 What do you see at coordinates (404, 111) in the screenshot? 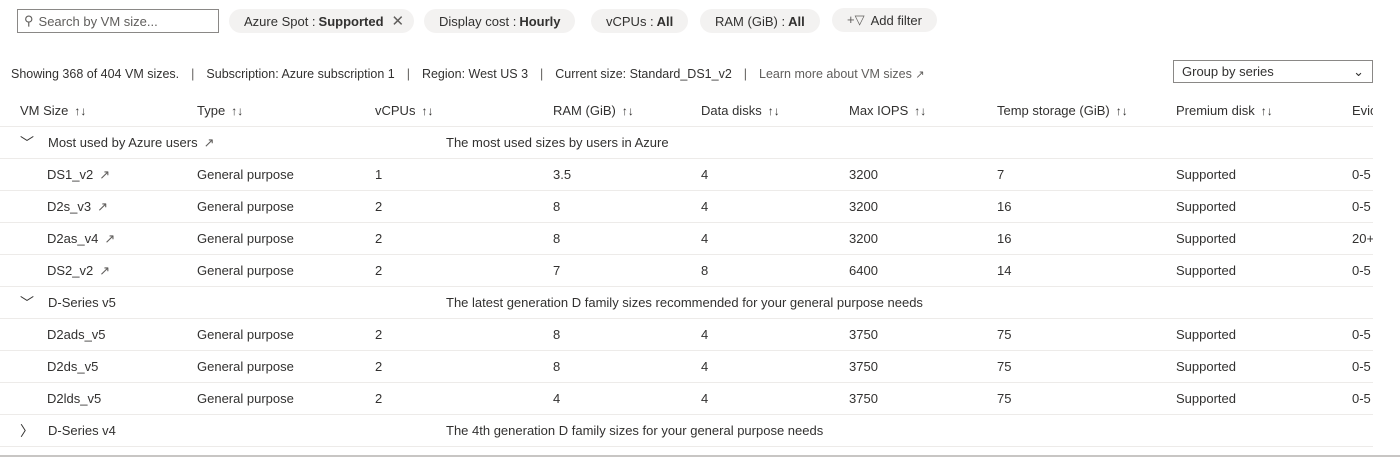
I see `column-header: vCPUs ↑↓` at bounding box center [404, 111].